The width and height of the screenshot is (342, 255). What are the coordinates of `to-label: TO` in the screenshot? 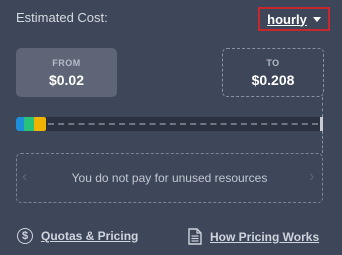 It's located at (273, 62).